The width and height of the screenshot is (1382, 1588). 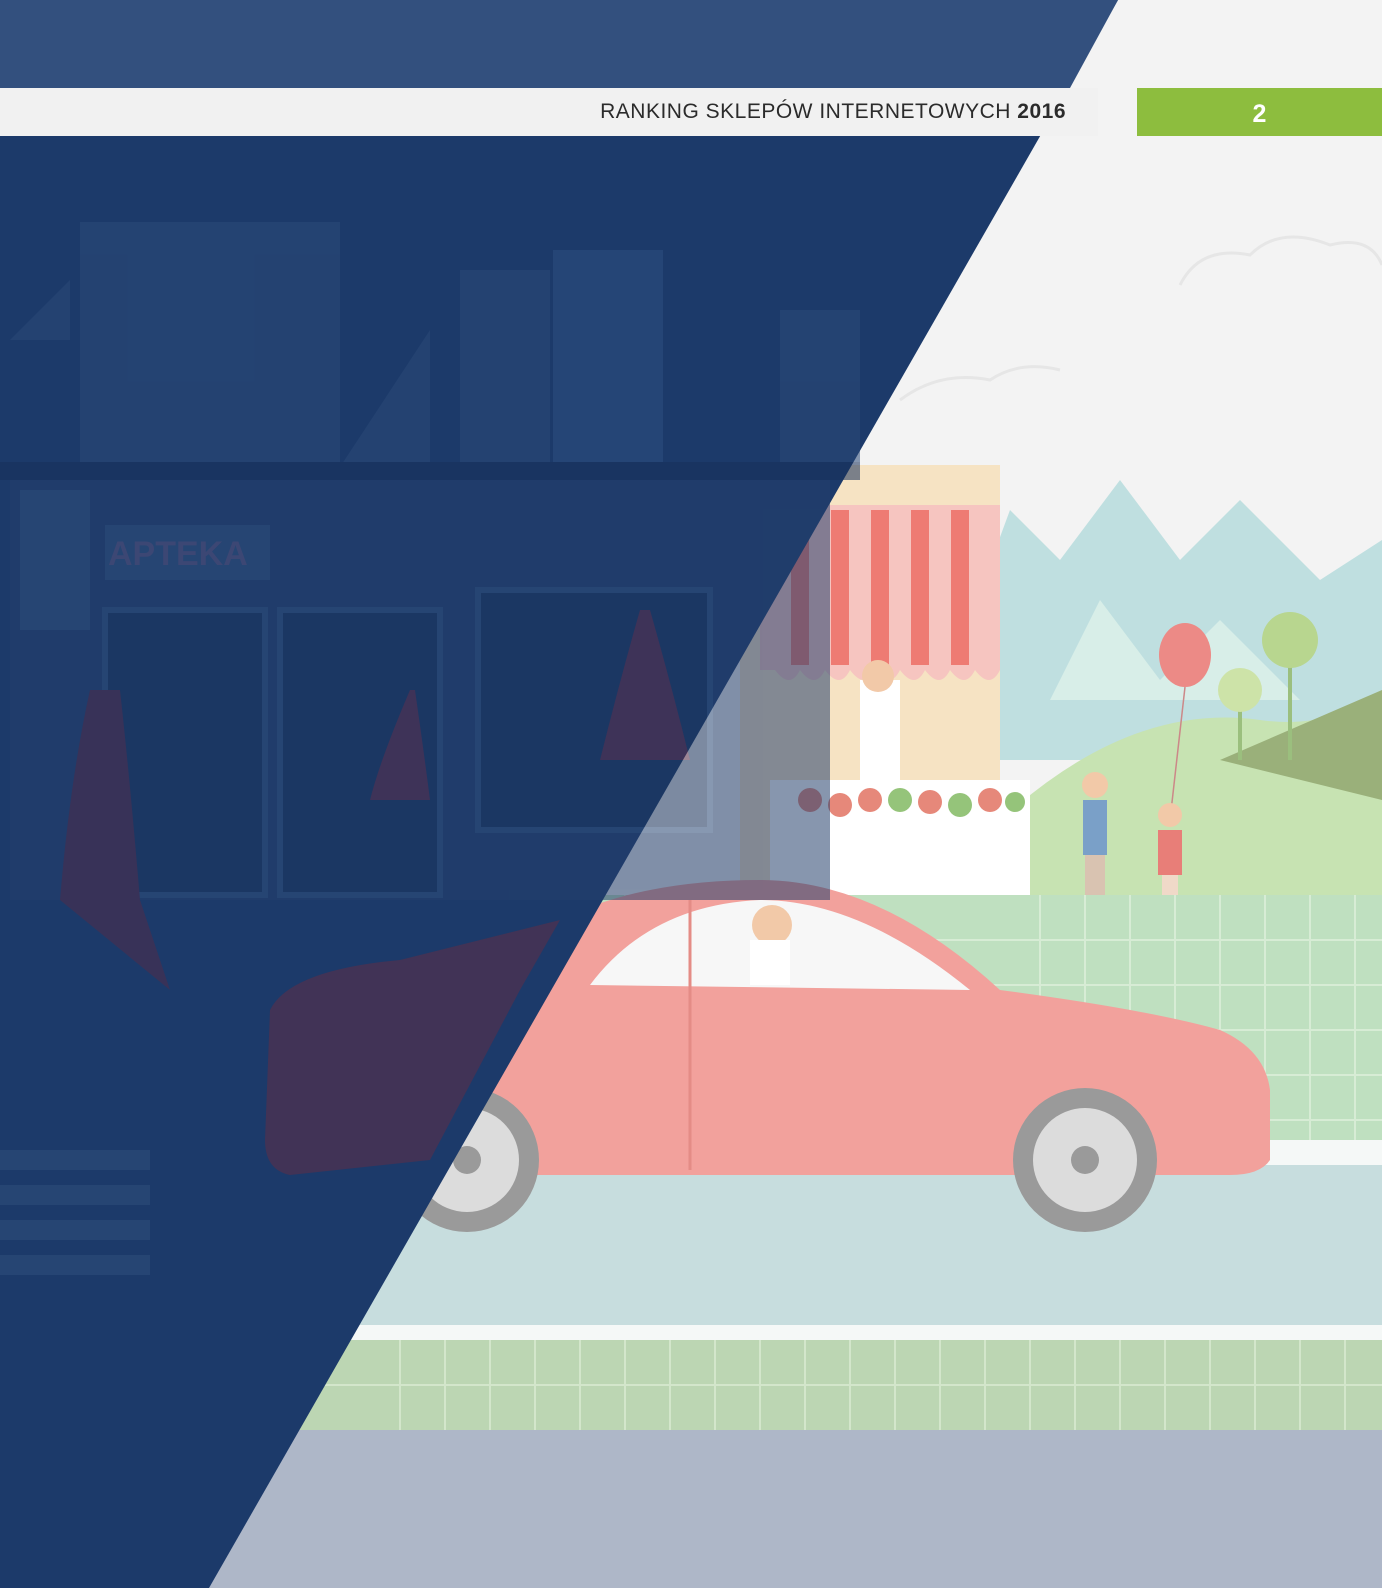 I want to click on page-number: 2, so click(x=1259, y=114).